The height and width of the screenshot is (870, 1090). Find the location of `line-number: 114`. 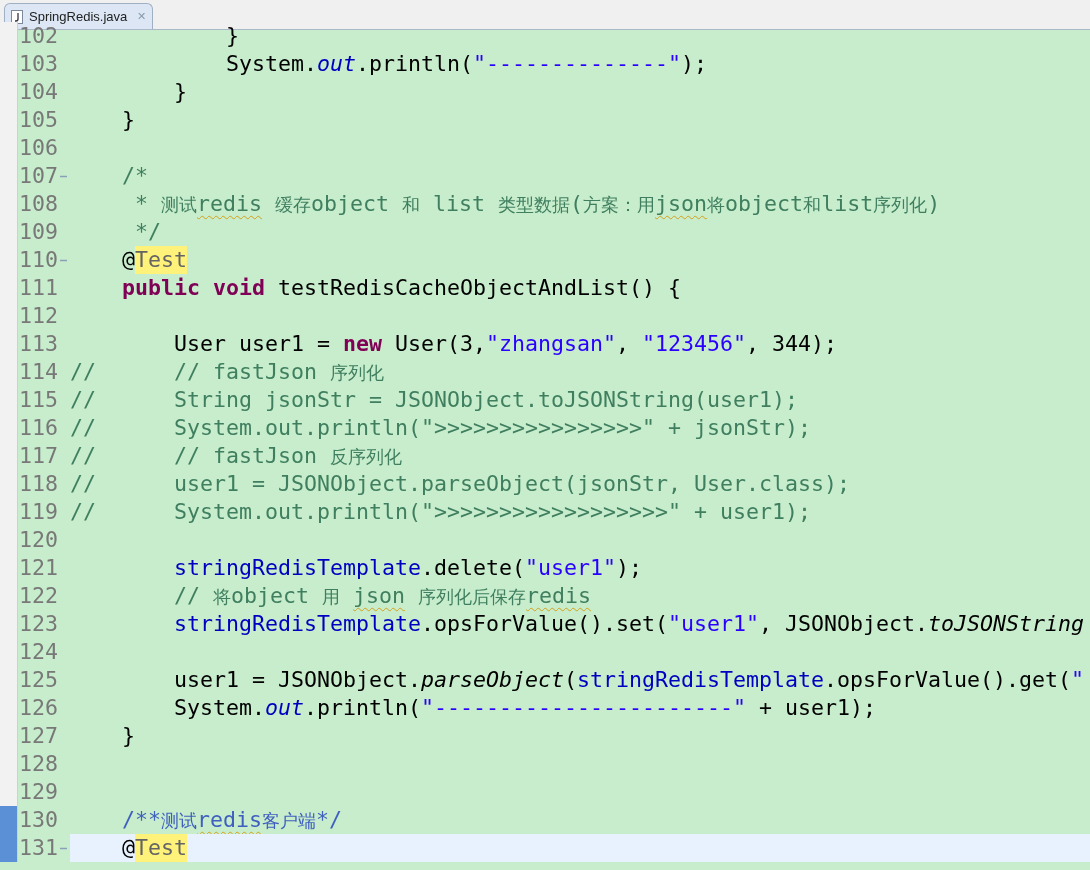

line-number: 114 is located at coordinates (38, 372).